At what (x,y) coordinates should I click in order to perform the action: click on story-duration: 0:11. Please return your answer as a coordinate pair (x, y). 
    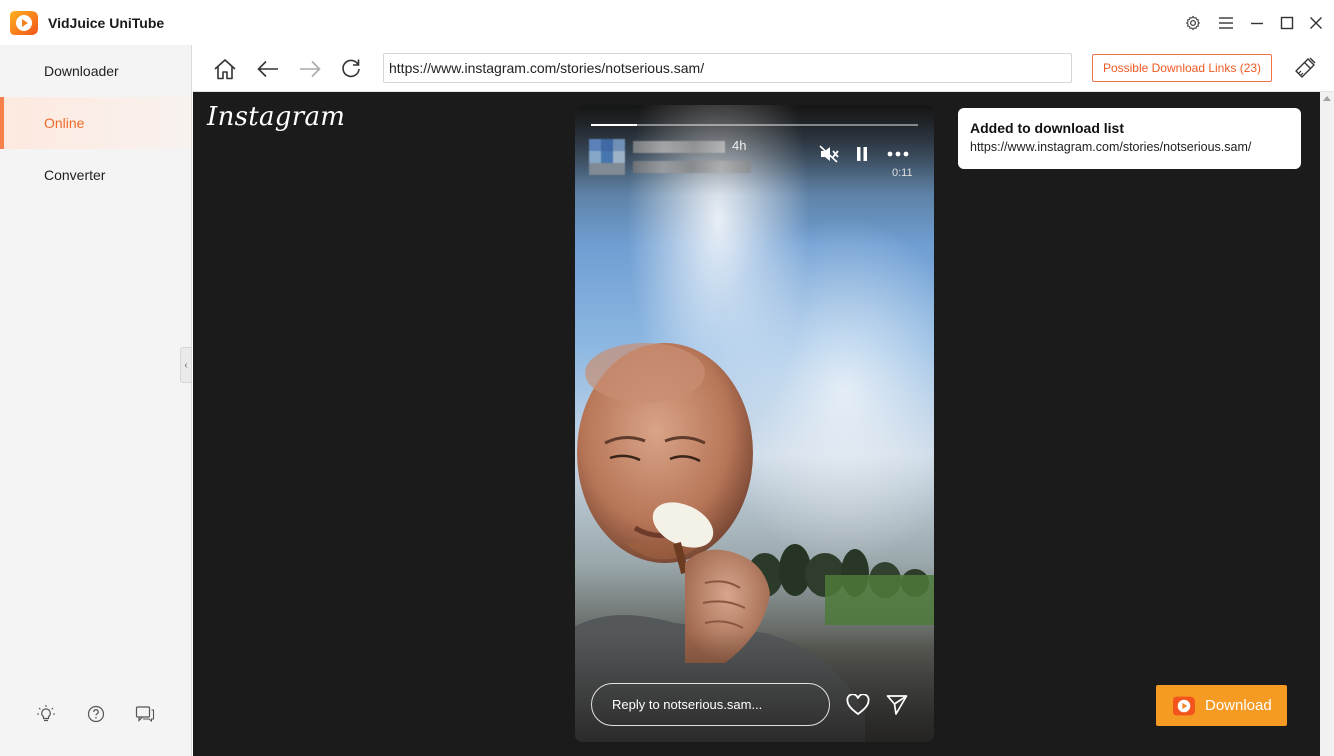
    Looking at the image, I should click on (902, 173).